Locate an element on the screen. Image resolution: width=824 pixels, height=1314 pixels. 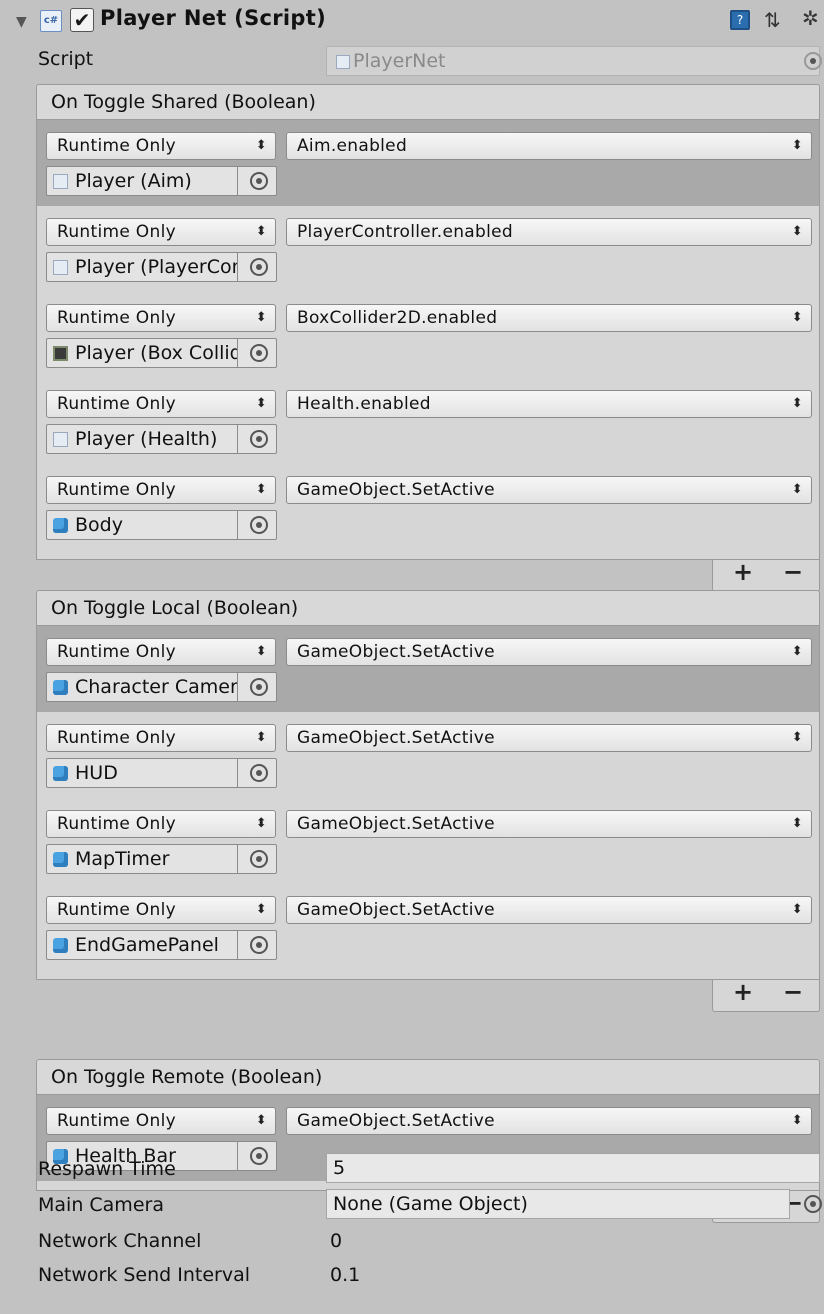
target-object-field: MapTimer is located at coordinates (142, 859).